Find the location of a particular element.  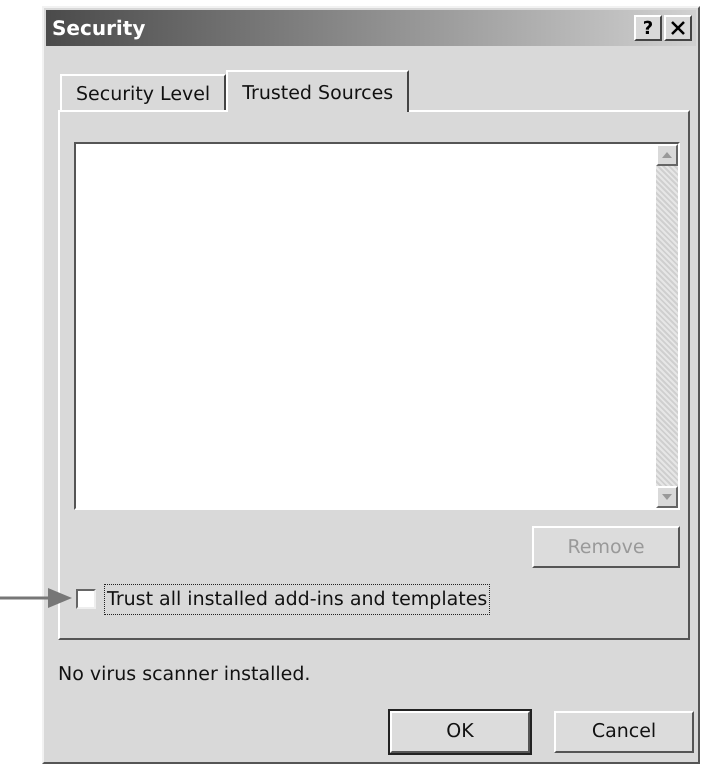

status-text: No virus scanner installed. is located at coordinates (184, 674).